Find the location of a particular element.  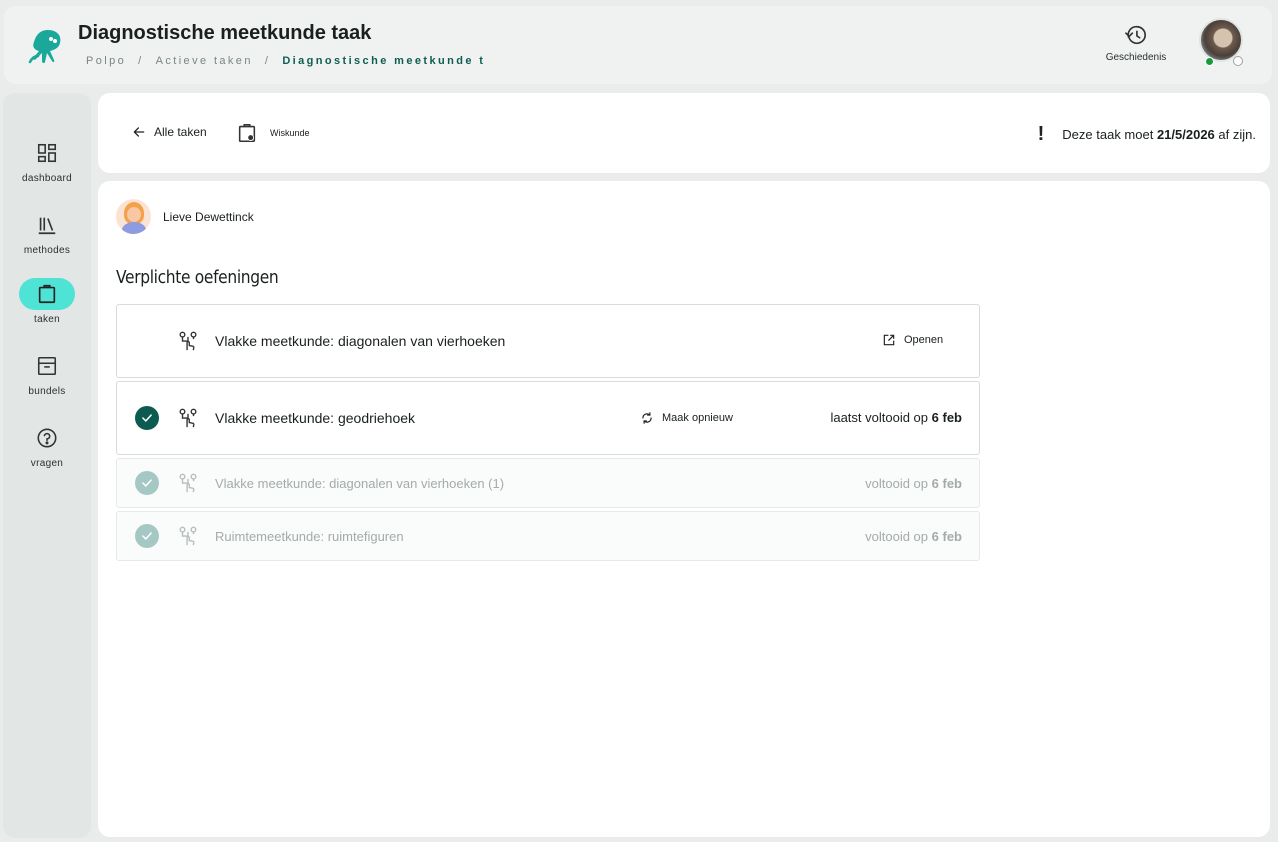

teacher-info: Lieve Dewettinck is located at coordinates (185, 216).